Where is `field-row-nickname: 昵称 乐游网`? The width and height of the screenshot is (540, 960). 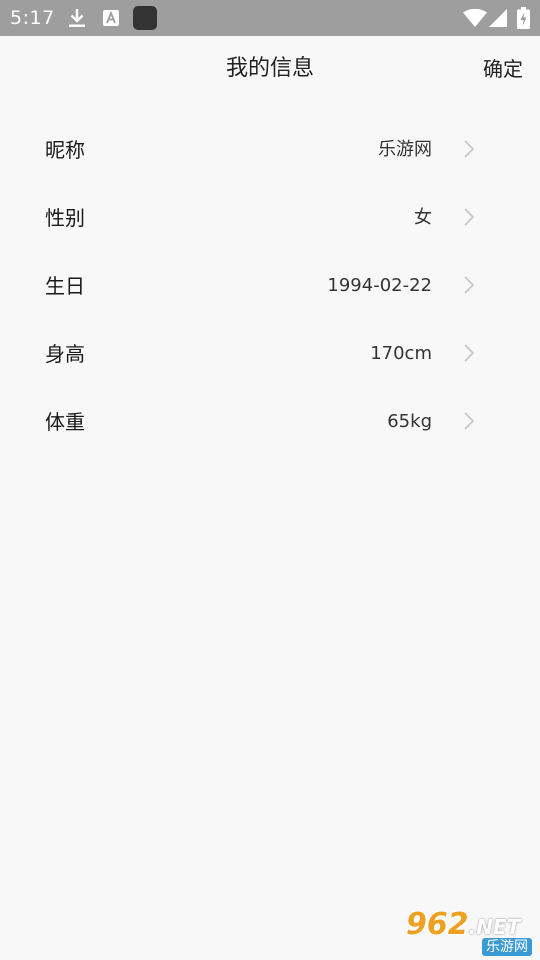
field-row-nickname: 昵称 乐游网 is located at coordinates (270, 150).